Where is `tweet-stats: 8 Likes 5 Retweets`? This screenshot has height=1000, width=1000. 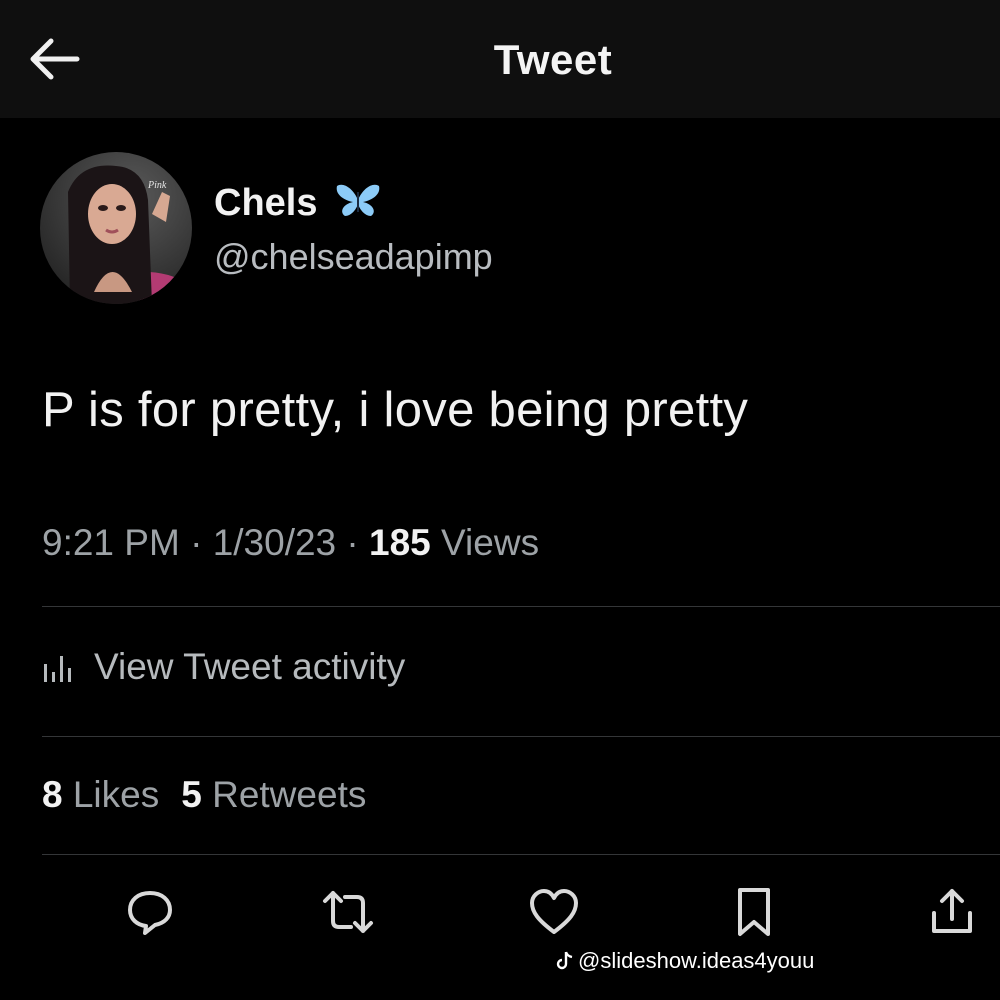
tweet-stats: 8 Likes 5 Retweets is located at coordinates (204, 795).